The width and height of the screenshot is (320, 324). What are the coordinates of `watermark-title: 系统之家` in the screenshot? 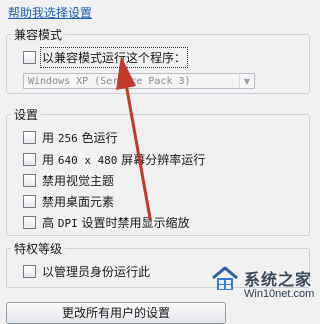 It's located at (278, 279).